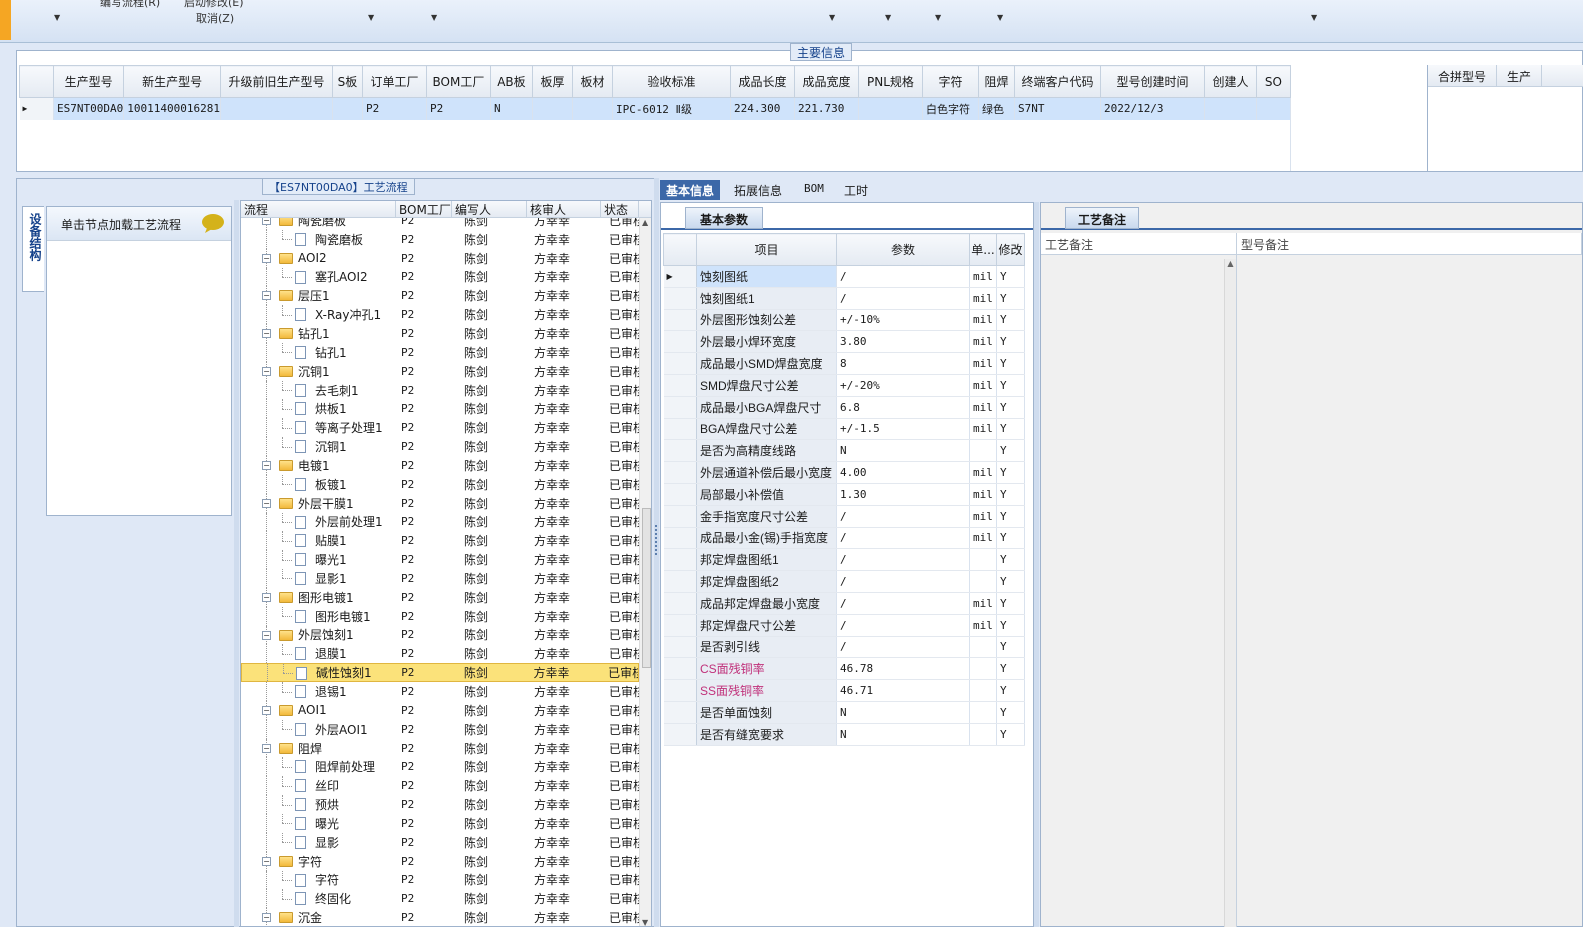  Describe the element at coordinates (552, 81) in the screenshot. I see `main-col-header: 板厚` at that location.